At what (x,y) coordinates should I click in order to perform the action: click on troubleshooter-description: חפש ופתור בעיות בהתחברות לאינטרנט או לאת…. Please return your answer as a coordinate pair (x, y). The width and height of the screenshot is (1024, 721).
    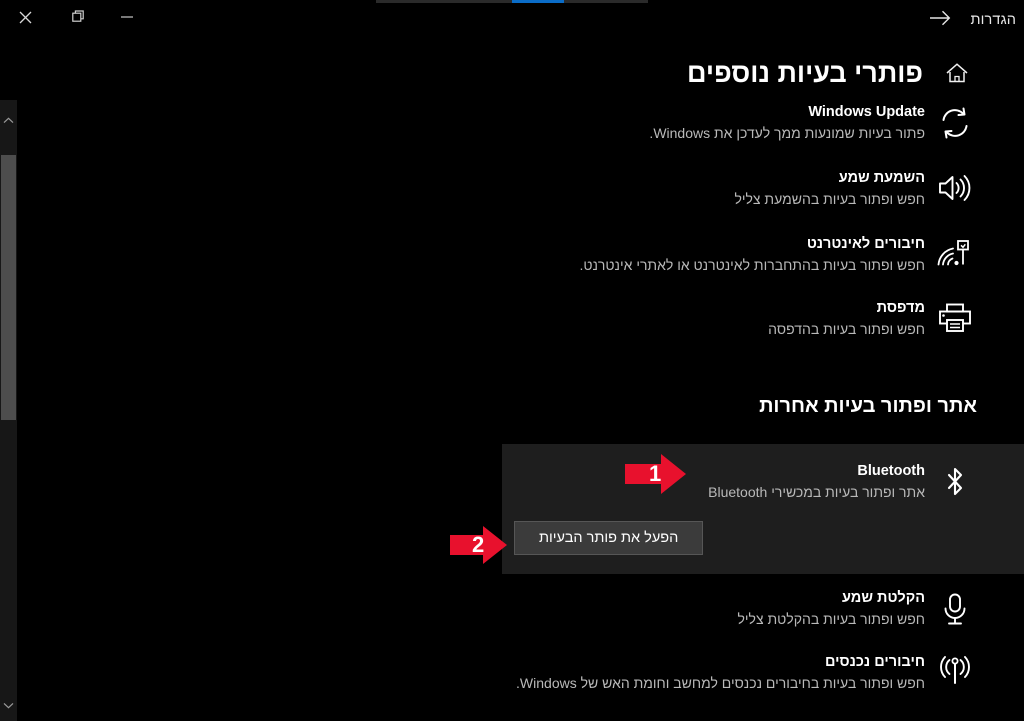
    Looking at the image, I should click on (752, 265).